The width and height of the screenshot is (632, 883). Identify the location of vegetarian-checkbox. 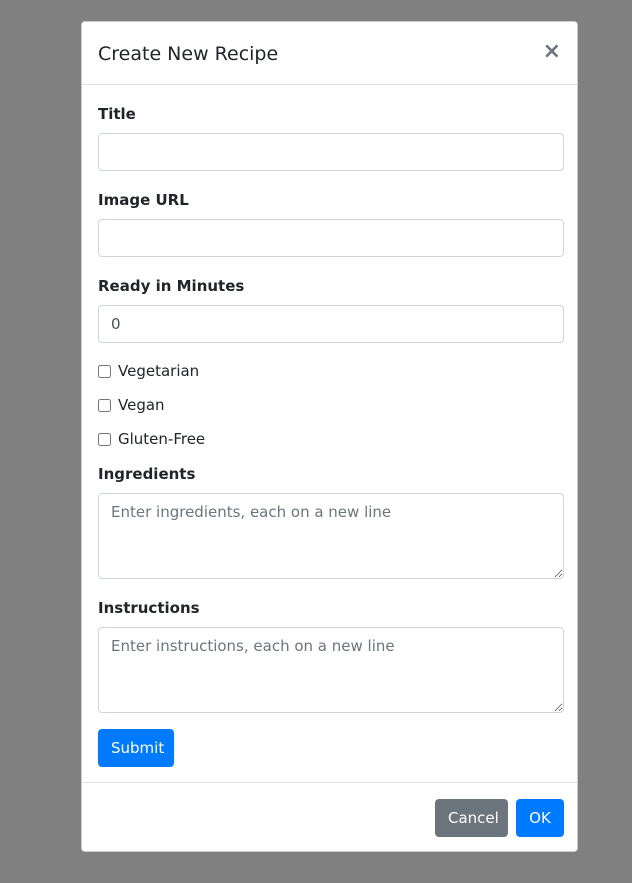
(104, 371).